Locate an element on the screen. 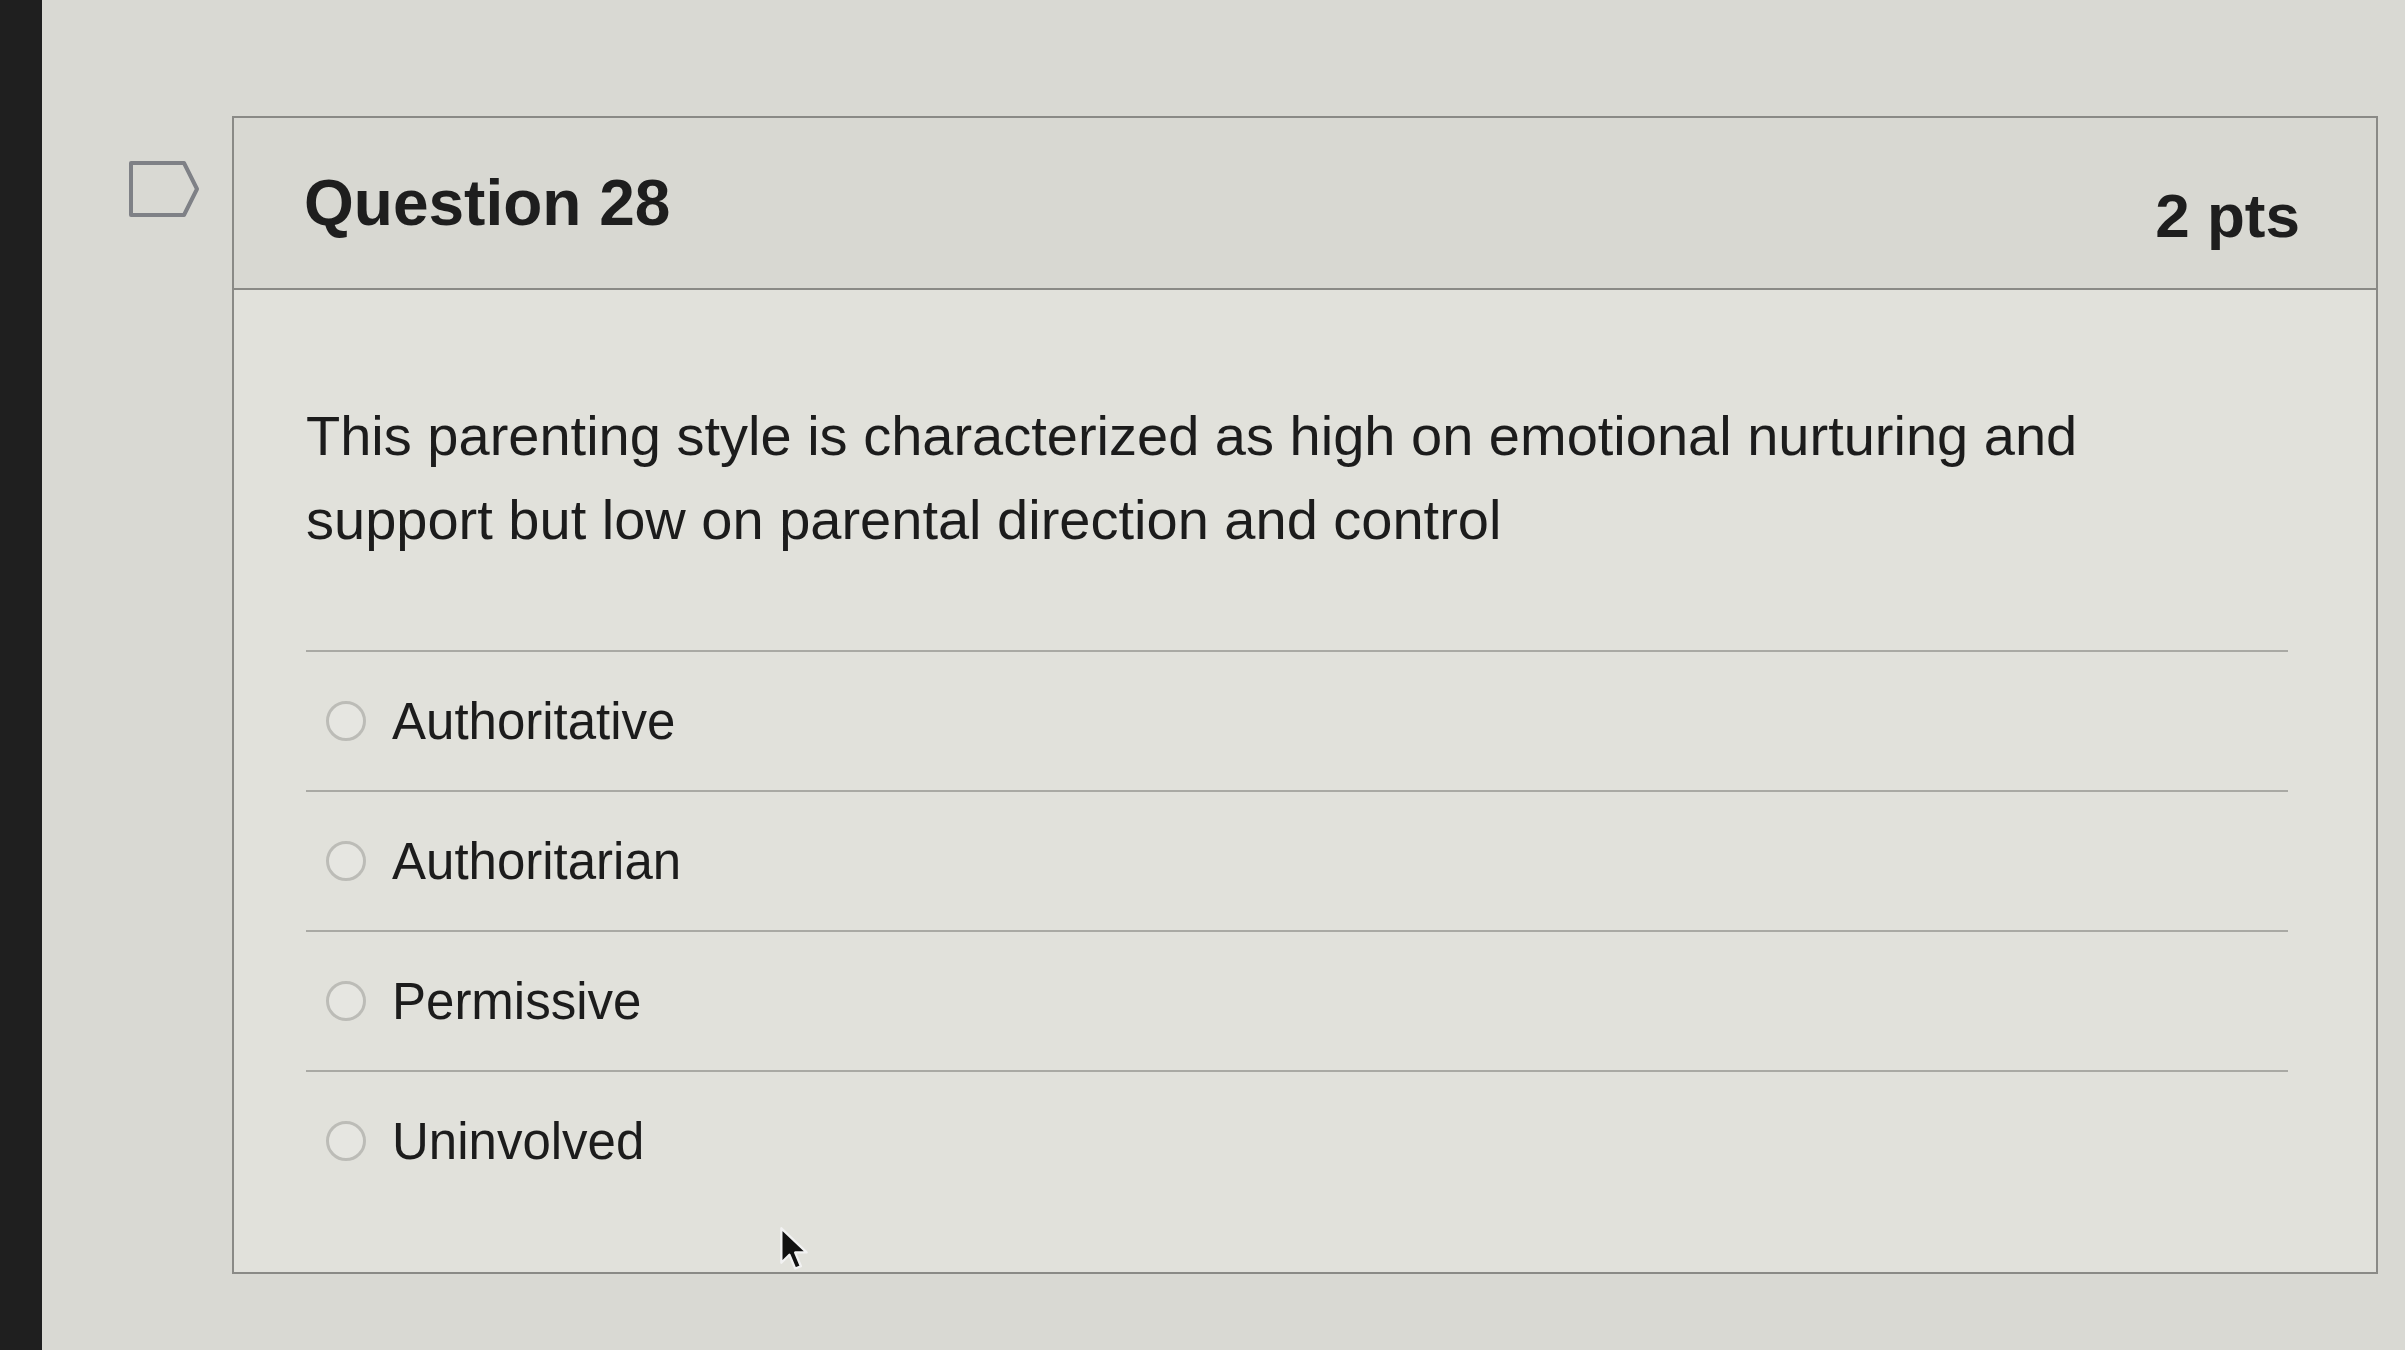 This screenshot has height=1350, width=2405. question-title: Question 28 is located at coordinates (487, 203).